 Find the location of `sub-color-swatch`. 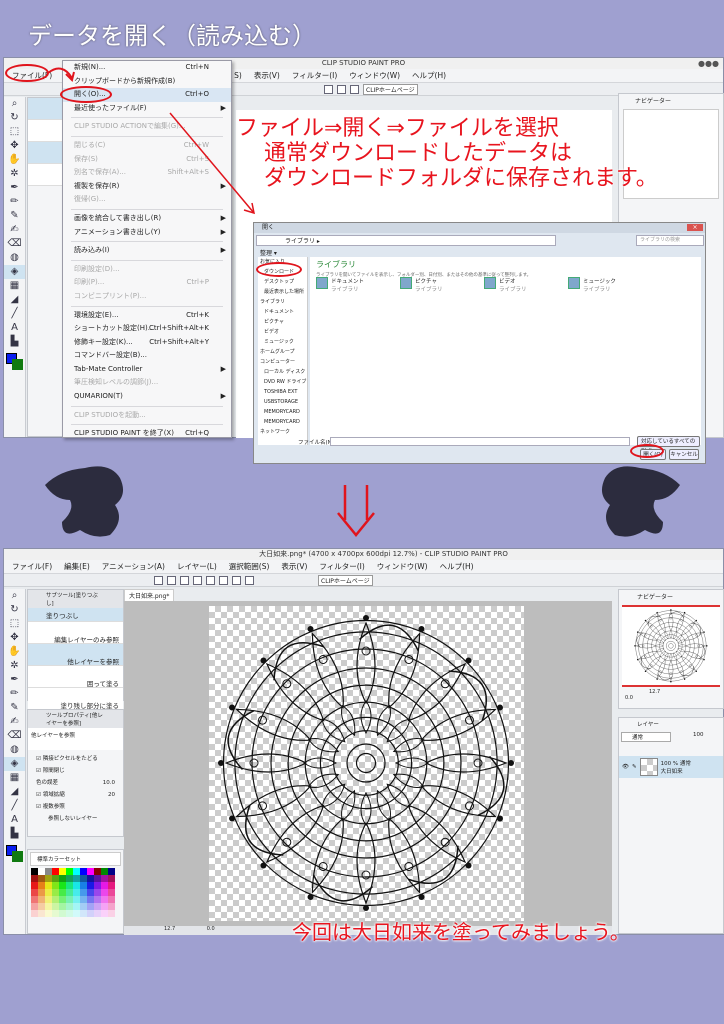

sub-color-swatch is located at coordinates (17, 856).